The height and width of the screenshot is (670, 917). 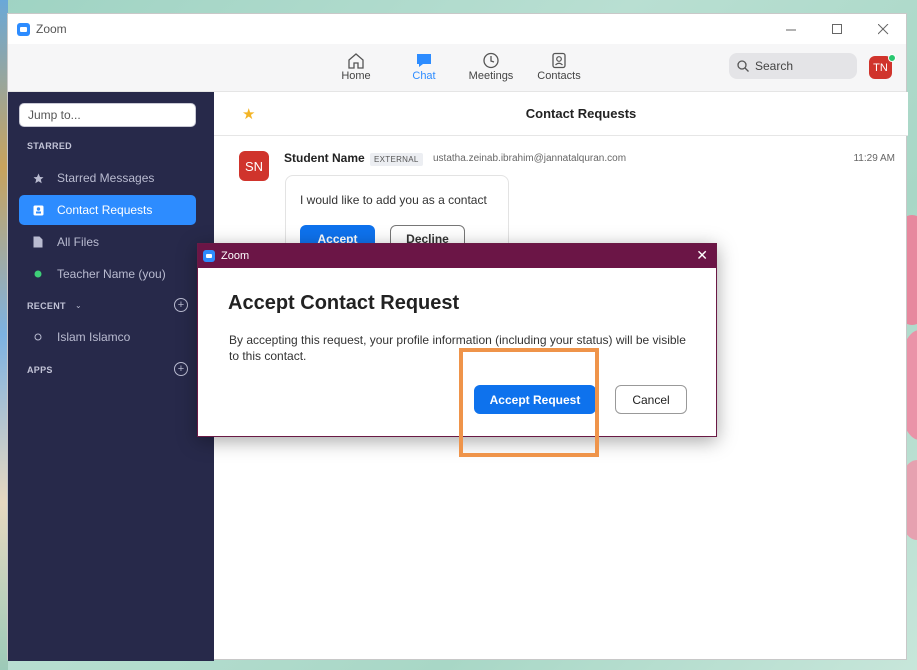 What do you see at coordinates (424, 76) in the screenshot?
I see `nav-chat-label: Chat` at bounding box center [424, 76].